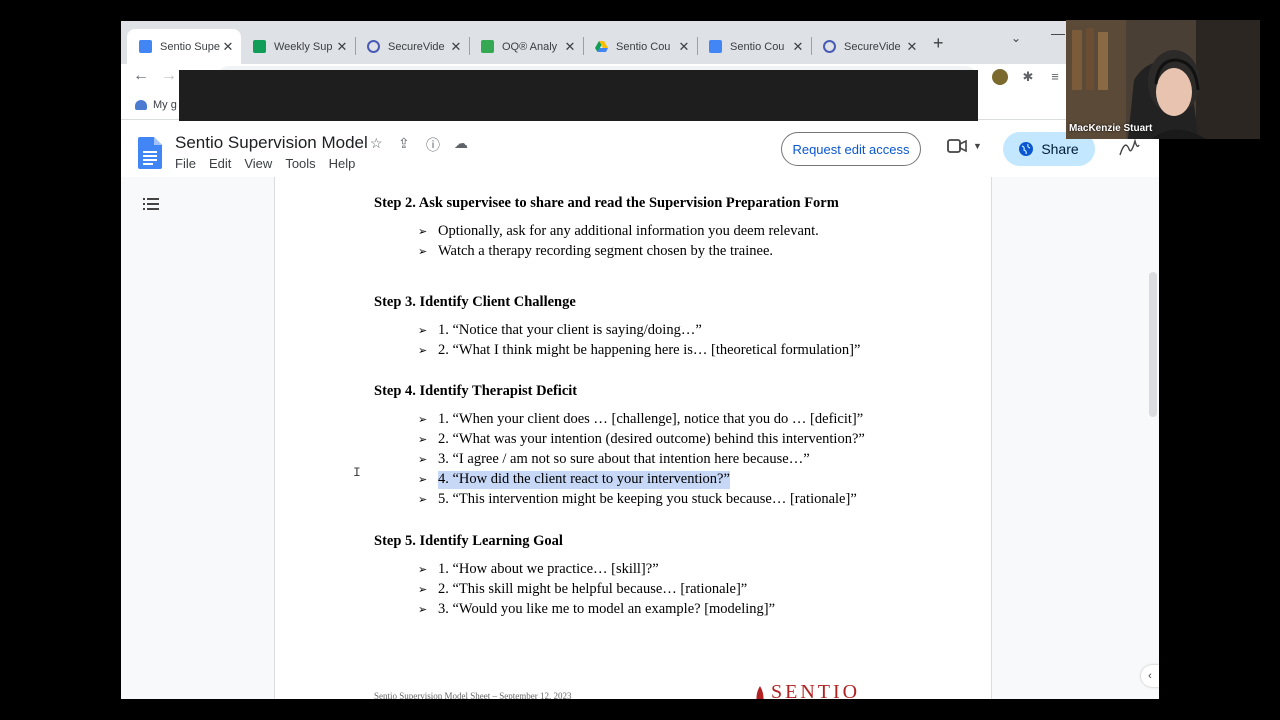 This screenshot has height=720, width=1280. Describe the element at coordinates (165, 105) in the screenshot. I see `bookmark-label: My g` at that location.